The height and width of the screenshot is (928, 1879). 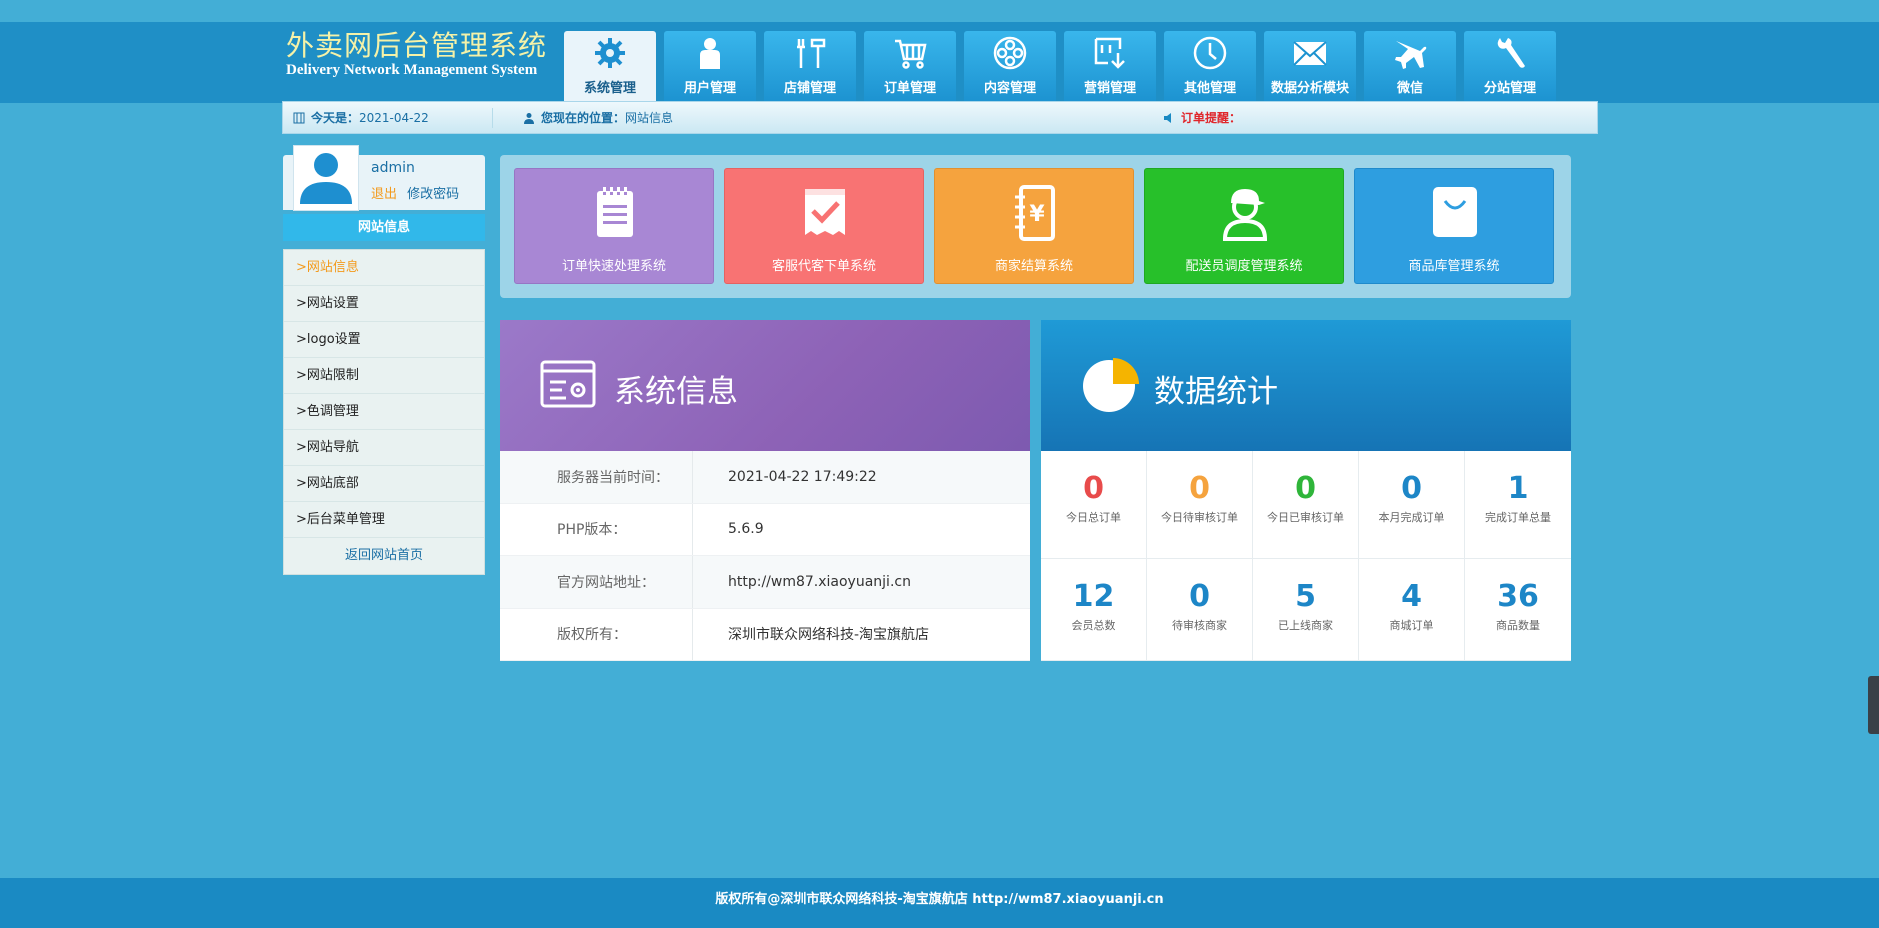 What do you see at coordinates (384, 520) in the screenshot?
I see `sidebar-item-admin-menu: >后台菜单管理` at bounding box center [384, 520].